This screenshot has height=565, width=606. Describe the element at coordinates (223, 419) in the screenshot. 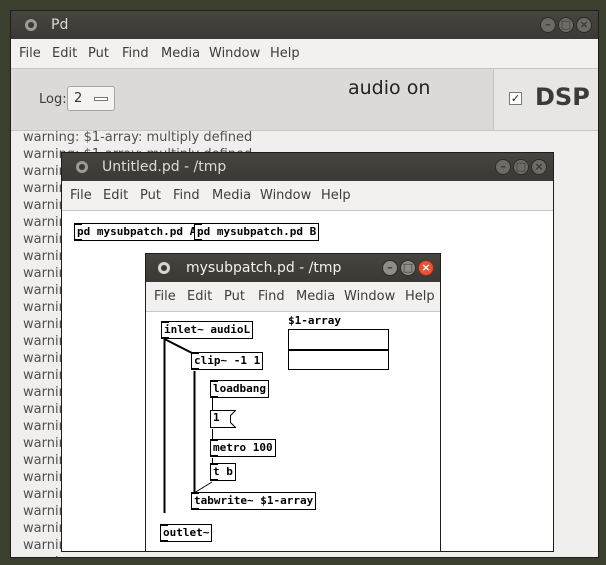

I see `message-box: 1` at that location.